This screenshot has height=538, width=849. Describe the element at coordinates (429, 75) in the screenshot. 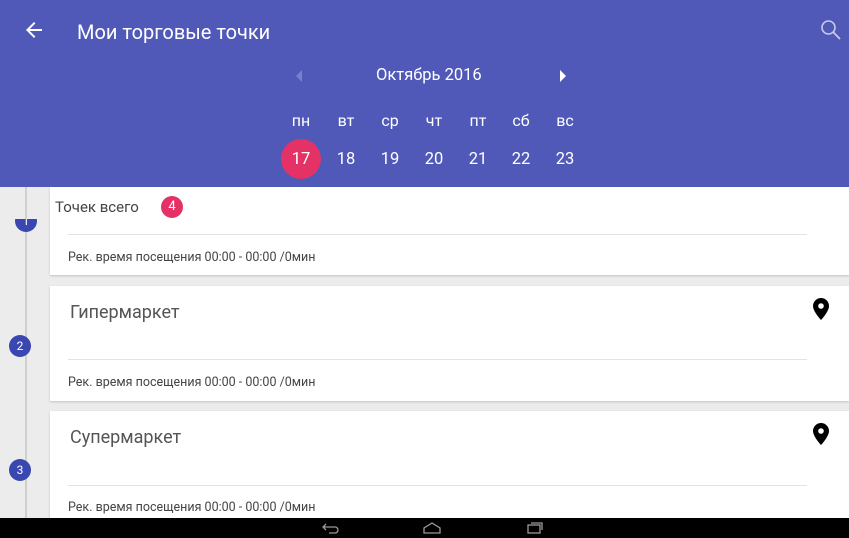

I see `month-label: Октябрь 2016` at that location.